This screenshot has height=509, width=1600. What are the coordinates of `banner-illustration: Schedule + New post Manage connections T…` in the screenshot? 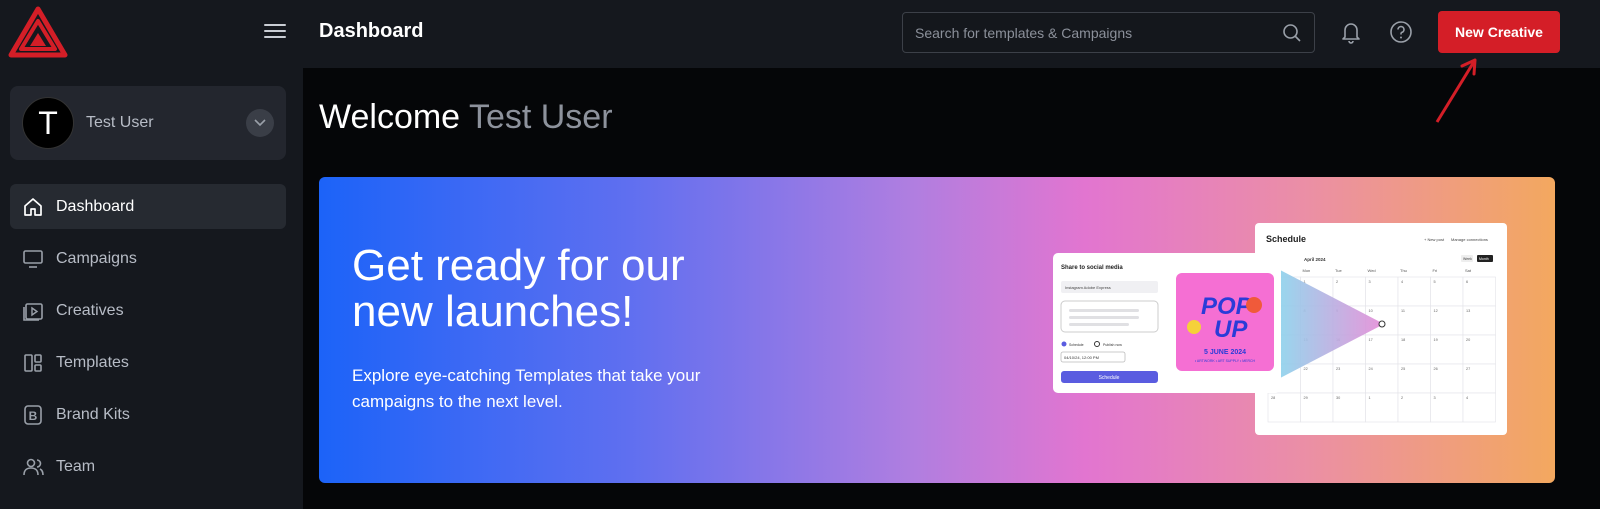 It's located at (1280, 329).